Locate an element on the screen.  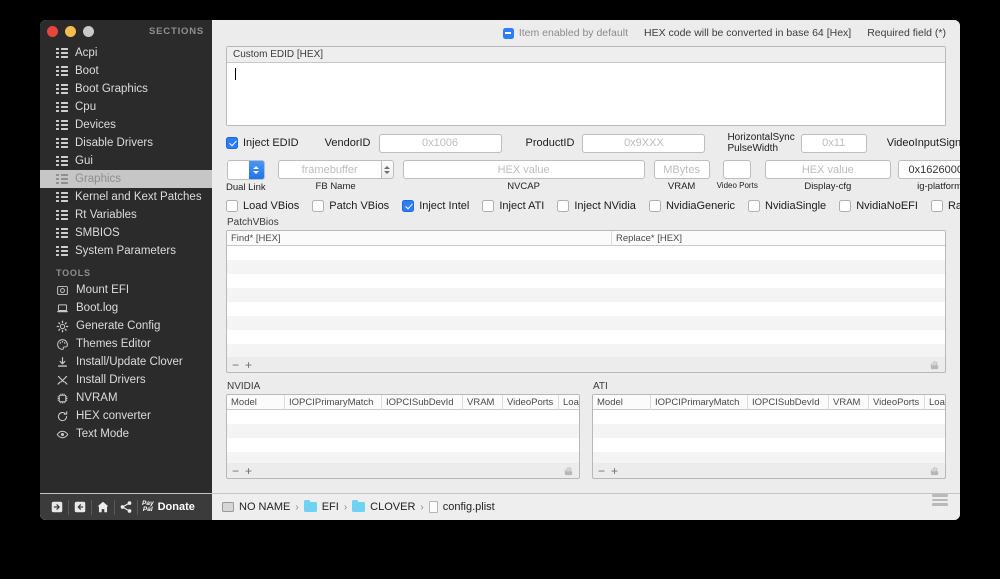
ati-rows is located at coordinates (769, 436).